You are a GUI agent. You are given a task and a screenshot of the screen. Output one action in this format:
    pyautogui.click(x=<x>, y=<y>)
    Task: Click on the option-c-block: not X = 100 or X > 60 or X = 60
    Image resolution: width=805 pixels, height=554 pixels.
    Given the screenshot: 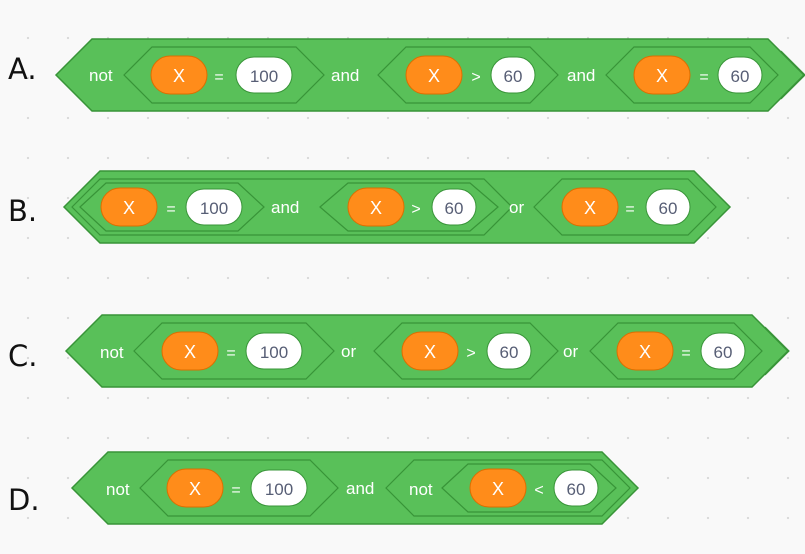 What is the action you would take?
    pyautogui.click(x=427, y=351)
    